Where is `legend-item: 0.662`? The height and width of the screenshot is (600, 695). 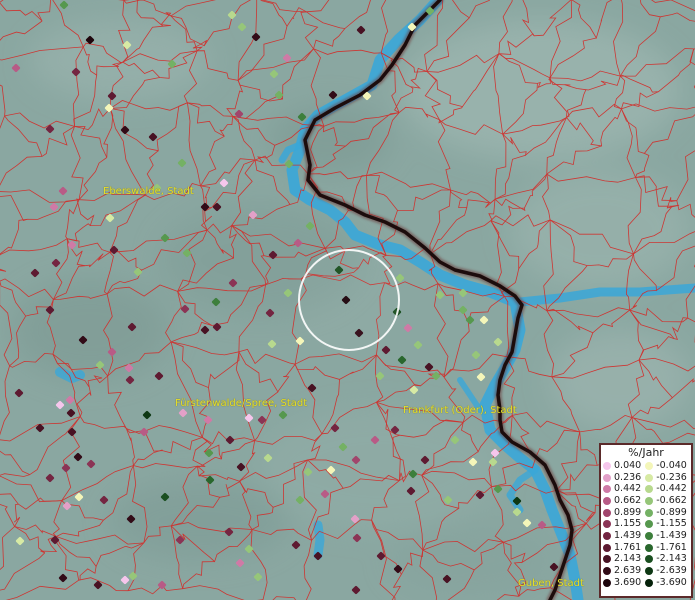
legend-item: 0.662 is located at coordinates (622, 501).